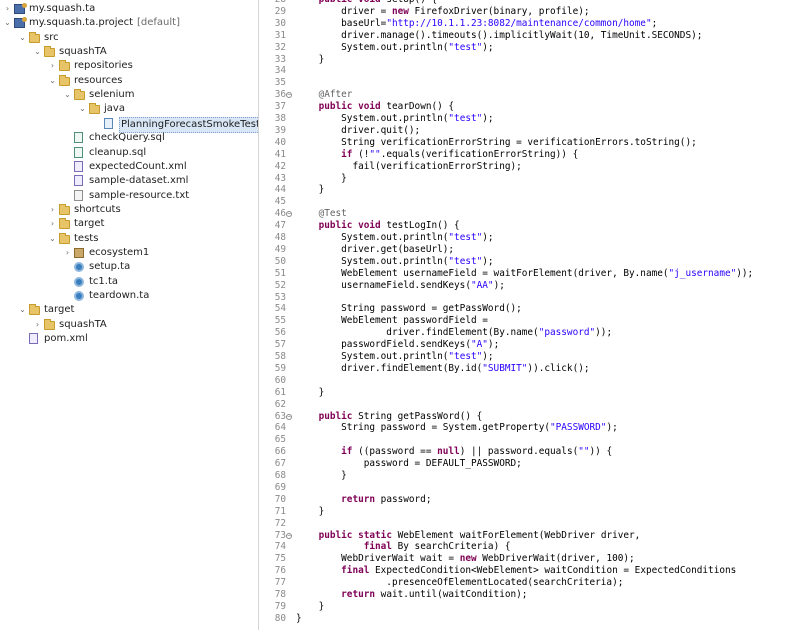 The height and width of the screenshot is (630, 800). I want to click on code-text: @After, so click(324, 95).